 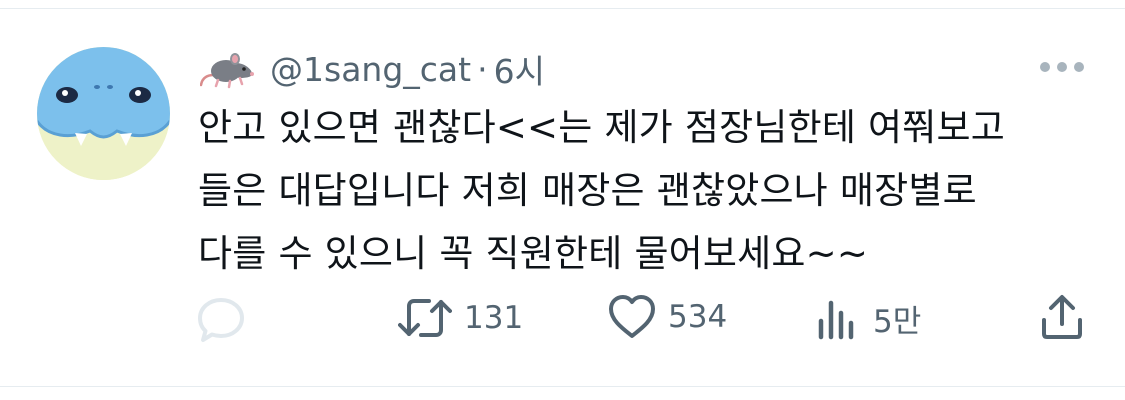 I want to click on user-handle: @1sang_cat, so click(x=370, y=69).